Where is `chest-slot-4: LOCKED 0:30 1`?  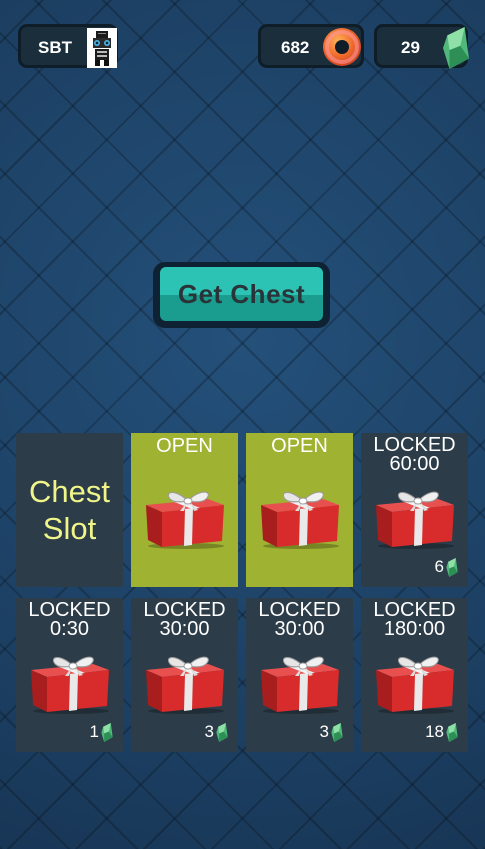
chest-slot-4: LOCKED 0:30 1 is located at coordinates (69, 675).